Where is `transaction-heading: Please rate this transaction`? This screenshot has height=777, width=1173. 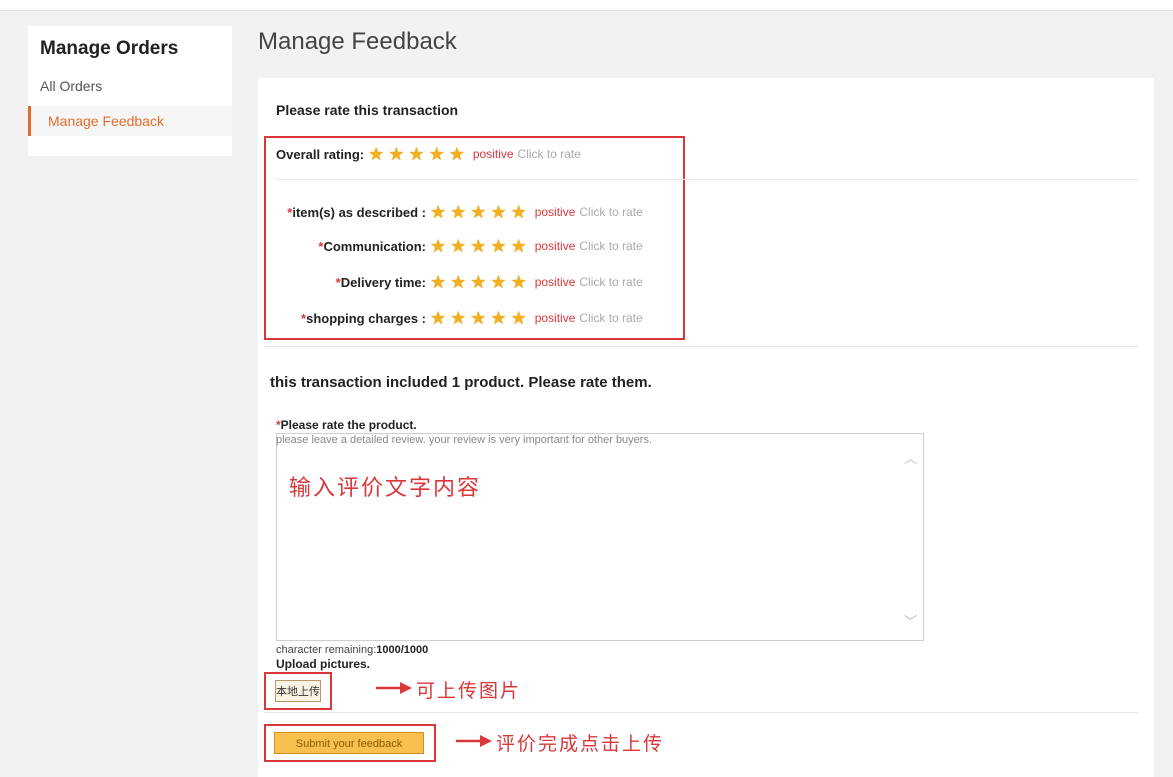
transaction-heading: Please rate this transaction is located at coordinates (367, 110).